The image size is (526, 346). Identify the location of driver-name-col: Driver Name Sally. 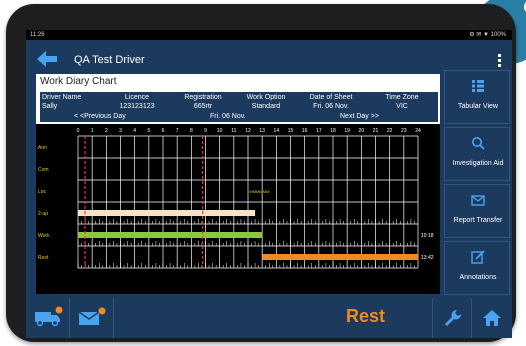
(72, 102).